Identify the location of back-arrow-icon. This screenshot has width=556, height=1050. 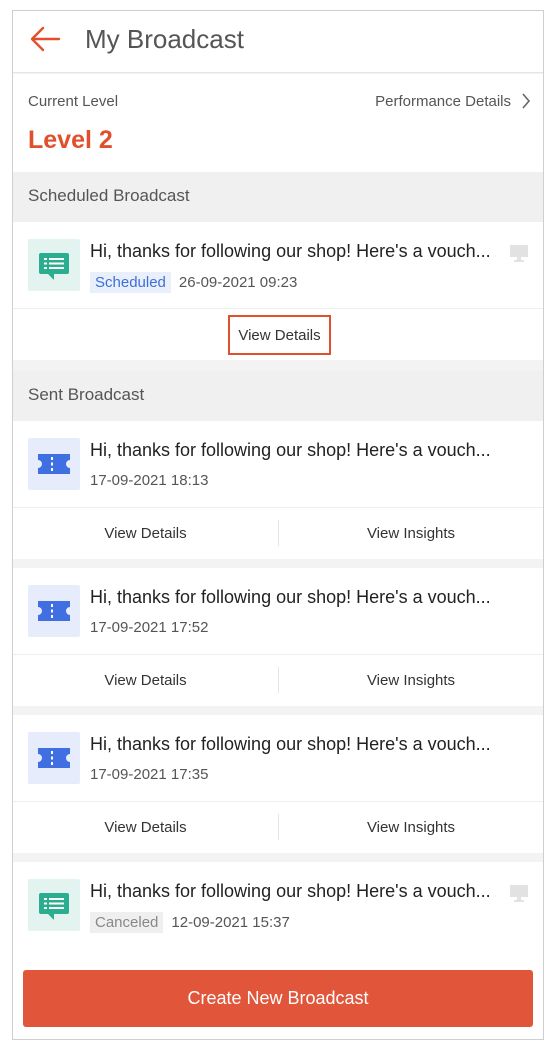
(45, 39).